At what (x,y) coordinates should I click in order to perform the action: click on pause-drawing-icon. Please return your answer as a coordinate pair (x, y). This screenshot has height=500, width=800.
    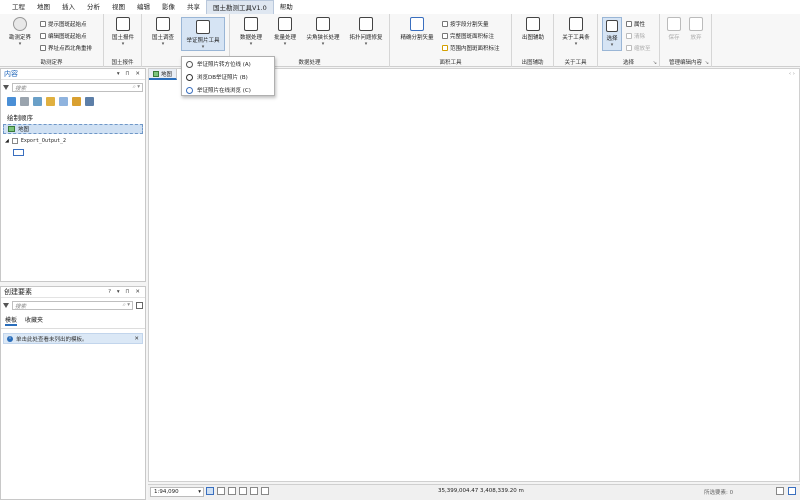
    Looking at the image, I should click on (780, 491).